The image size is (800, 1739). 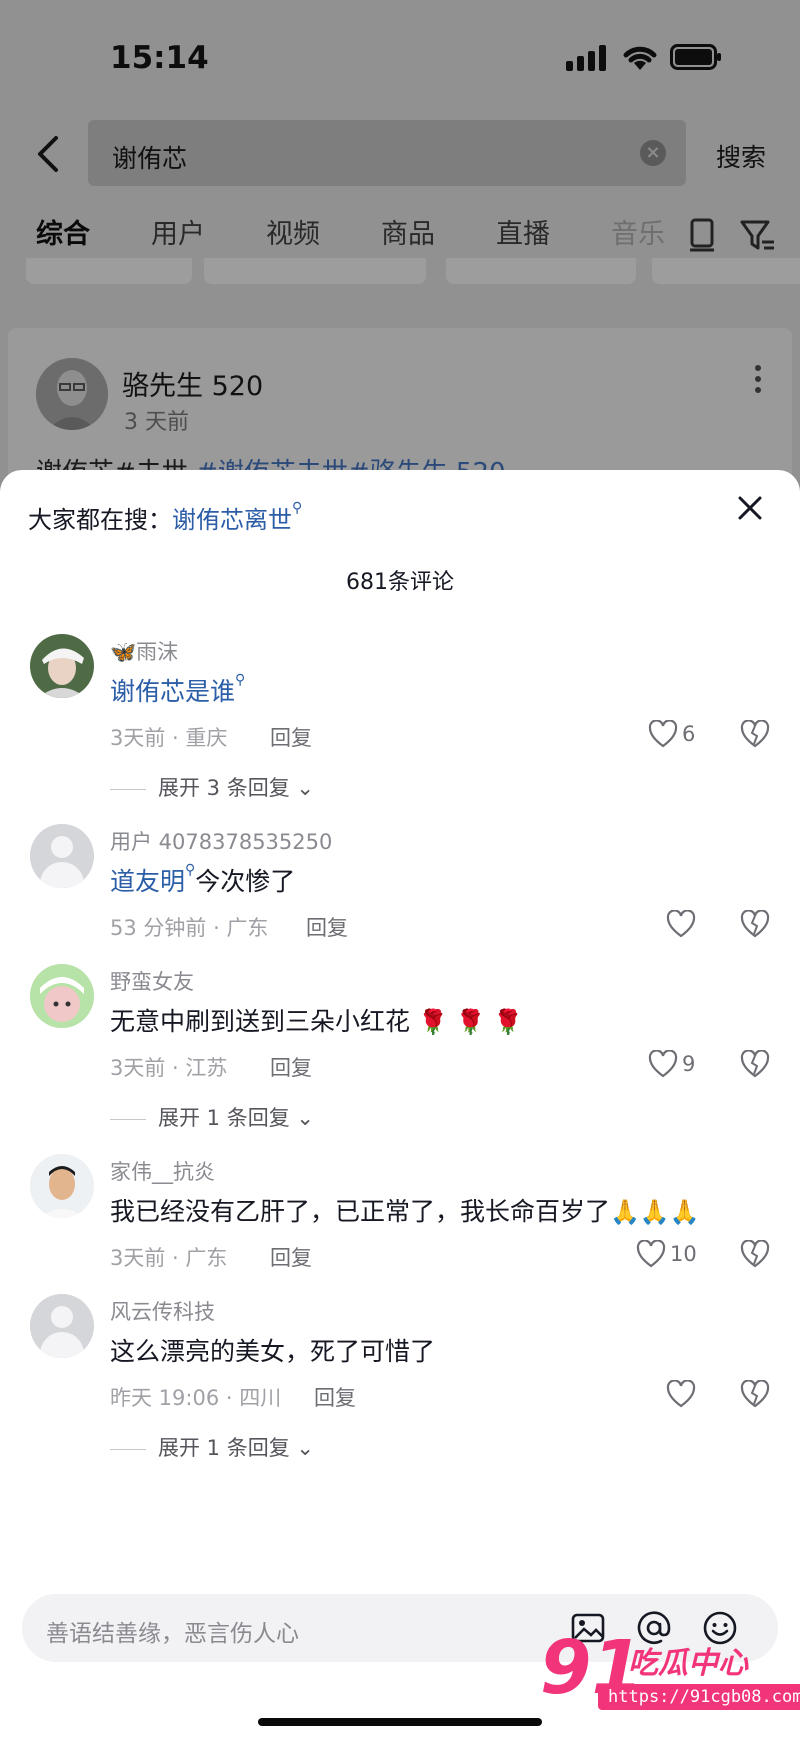 What do you see at coordinates (732, 235) in the screenshot?
I see `tab-tools` at bounding box center [732, 235].